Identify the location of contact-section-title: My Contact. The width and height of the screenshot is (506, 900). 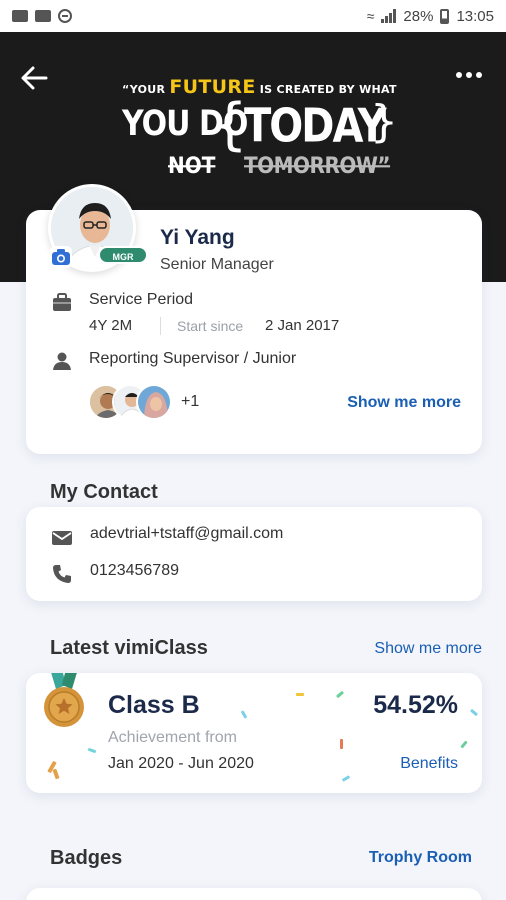
(104, 492).